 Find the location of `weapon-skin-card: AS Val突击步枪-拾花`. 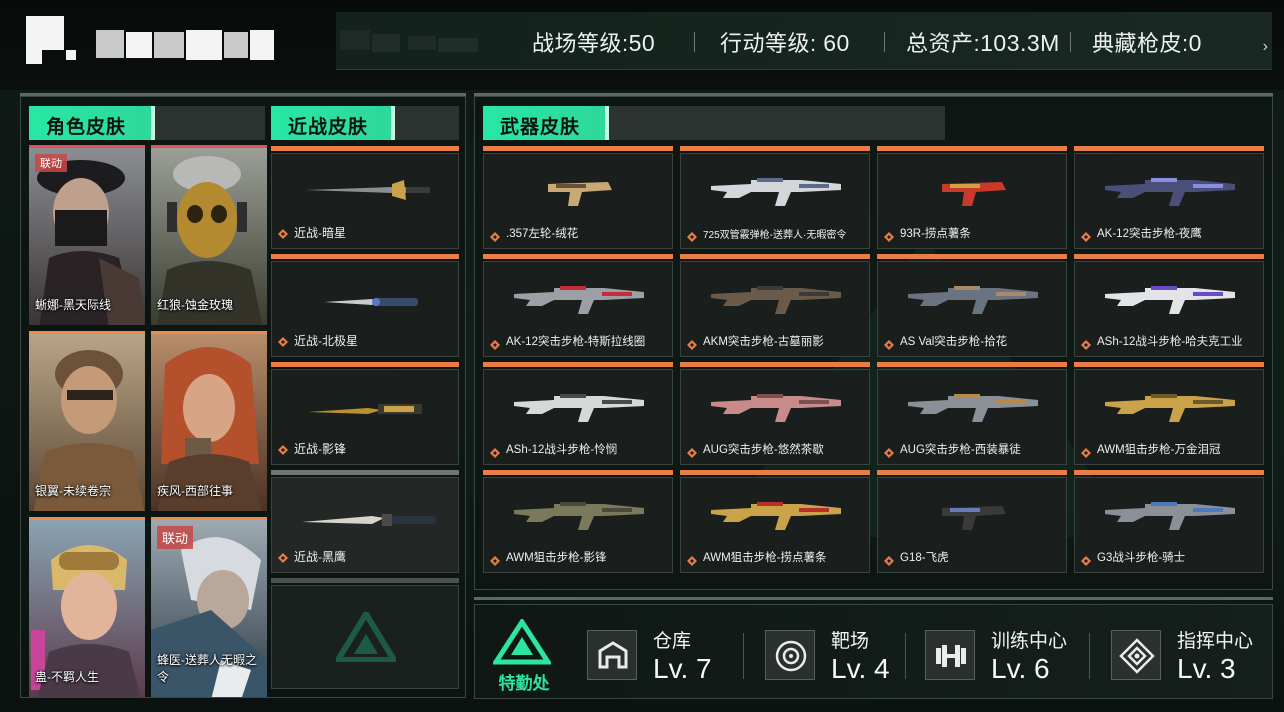

weapon-skin-card: AS Val突击步枪-拾花 is located at coordinates (972, 305).